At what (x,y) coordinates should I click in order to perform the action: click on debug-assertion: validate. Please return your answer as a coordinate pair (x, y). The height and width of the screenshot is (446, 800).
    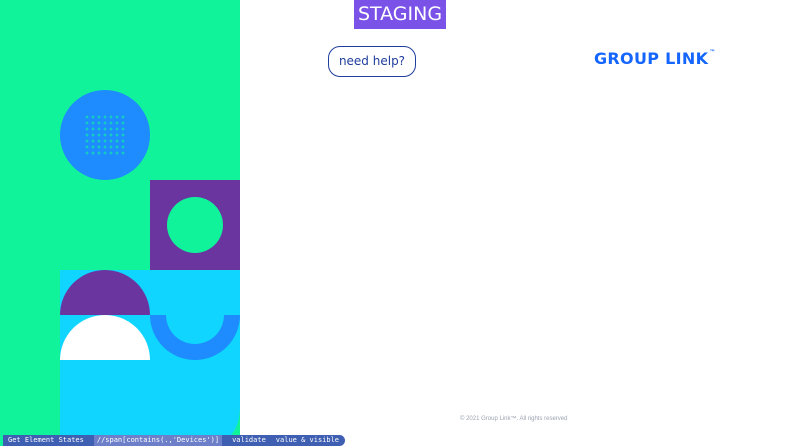
    Looking at the image, I should click on (249, 440).